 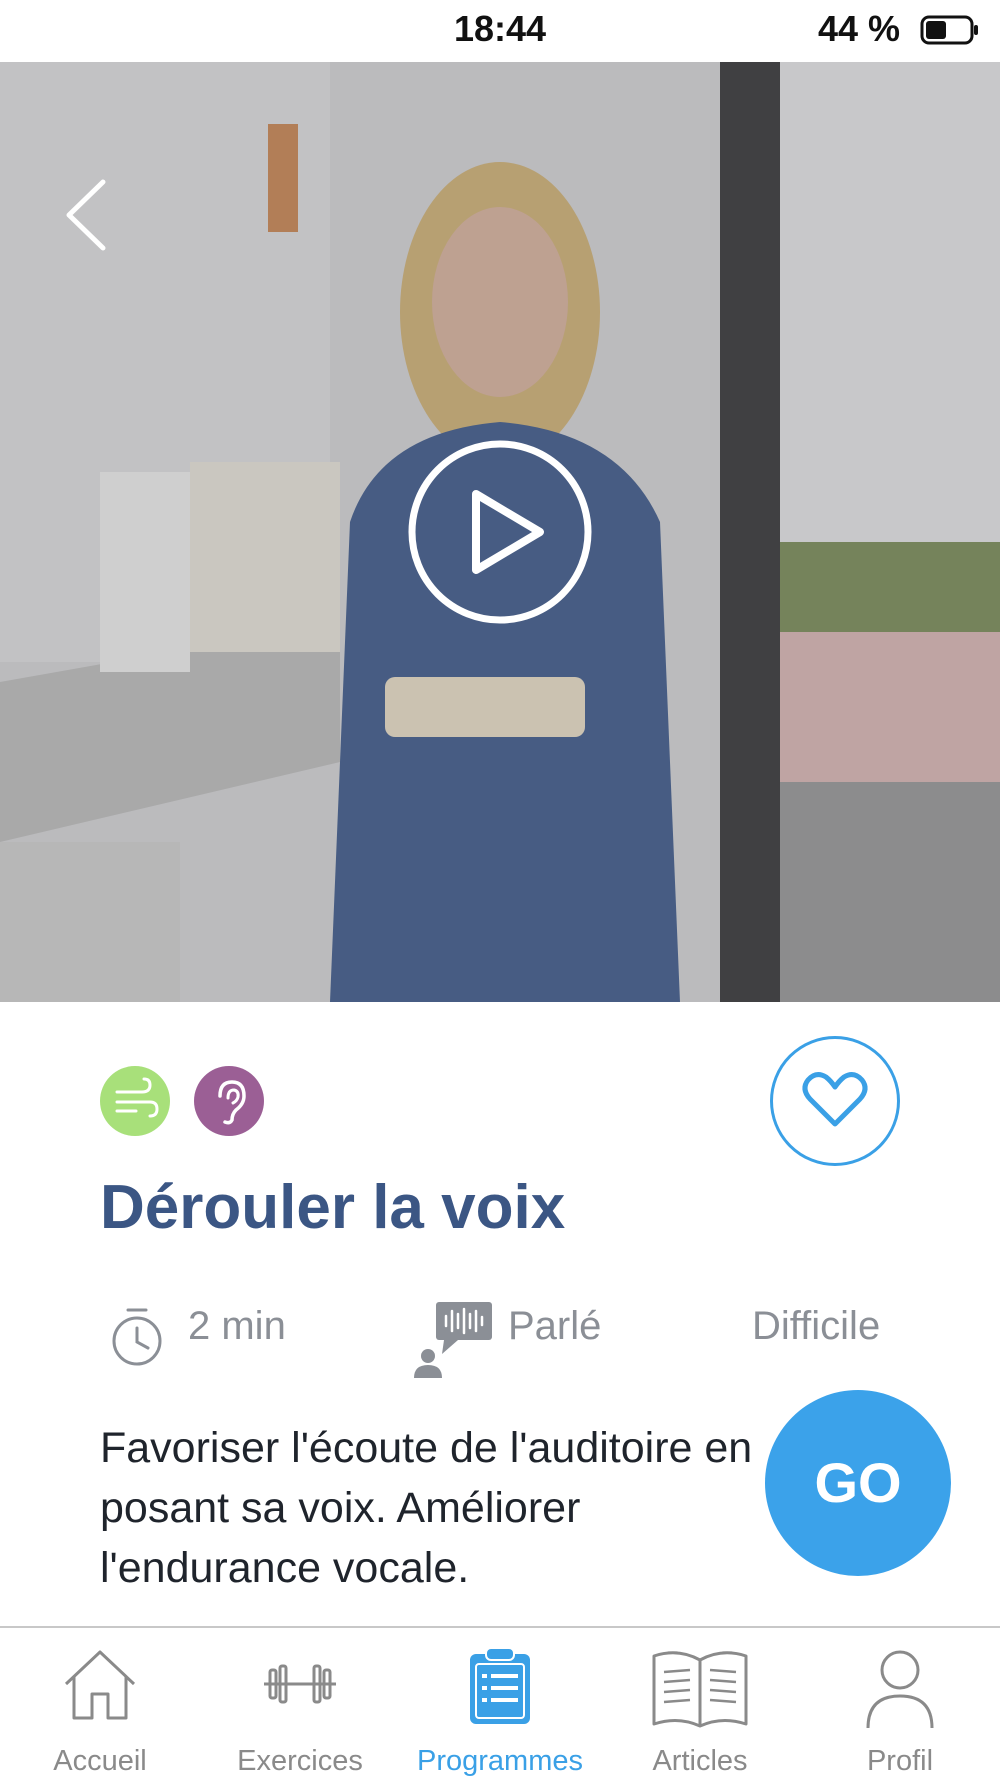 What do you see at coordinates (555, 1326) in the screenshot?
I see `mode-label: Parlé` at bounding box center [555, 1326].